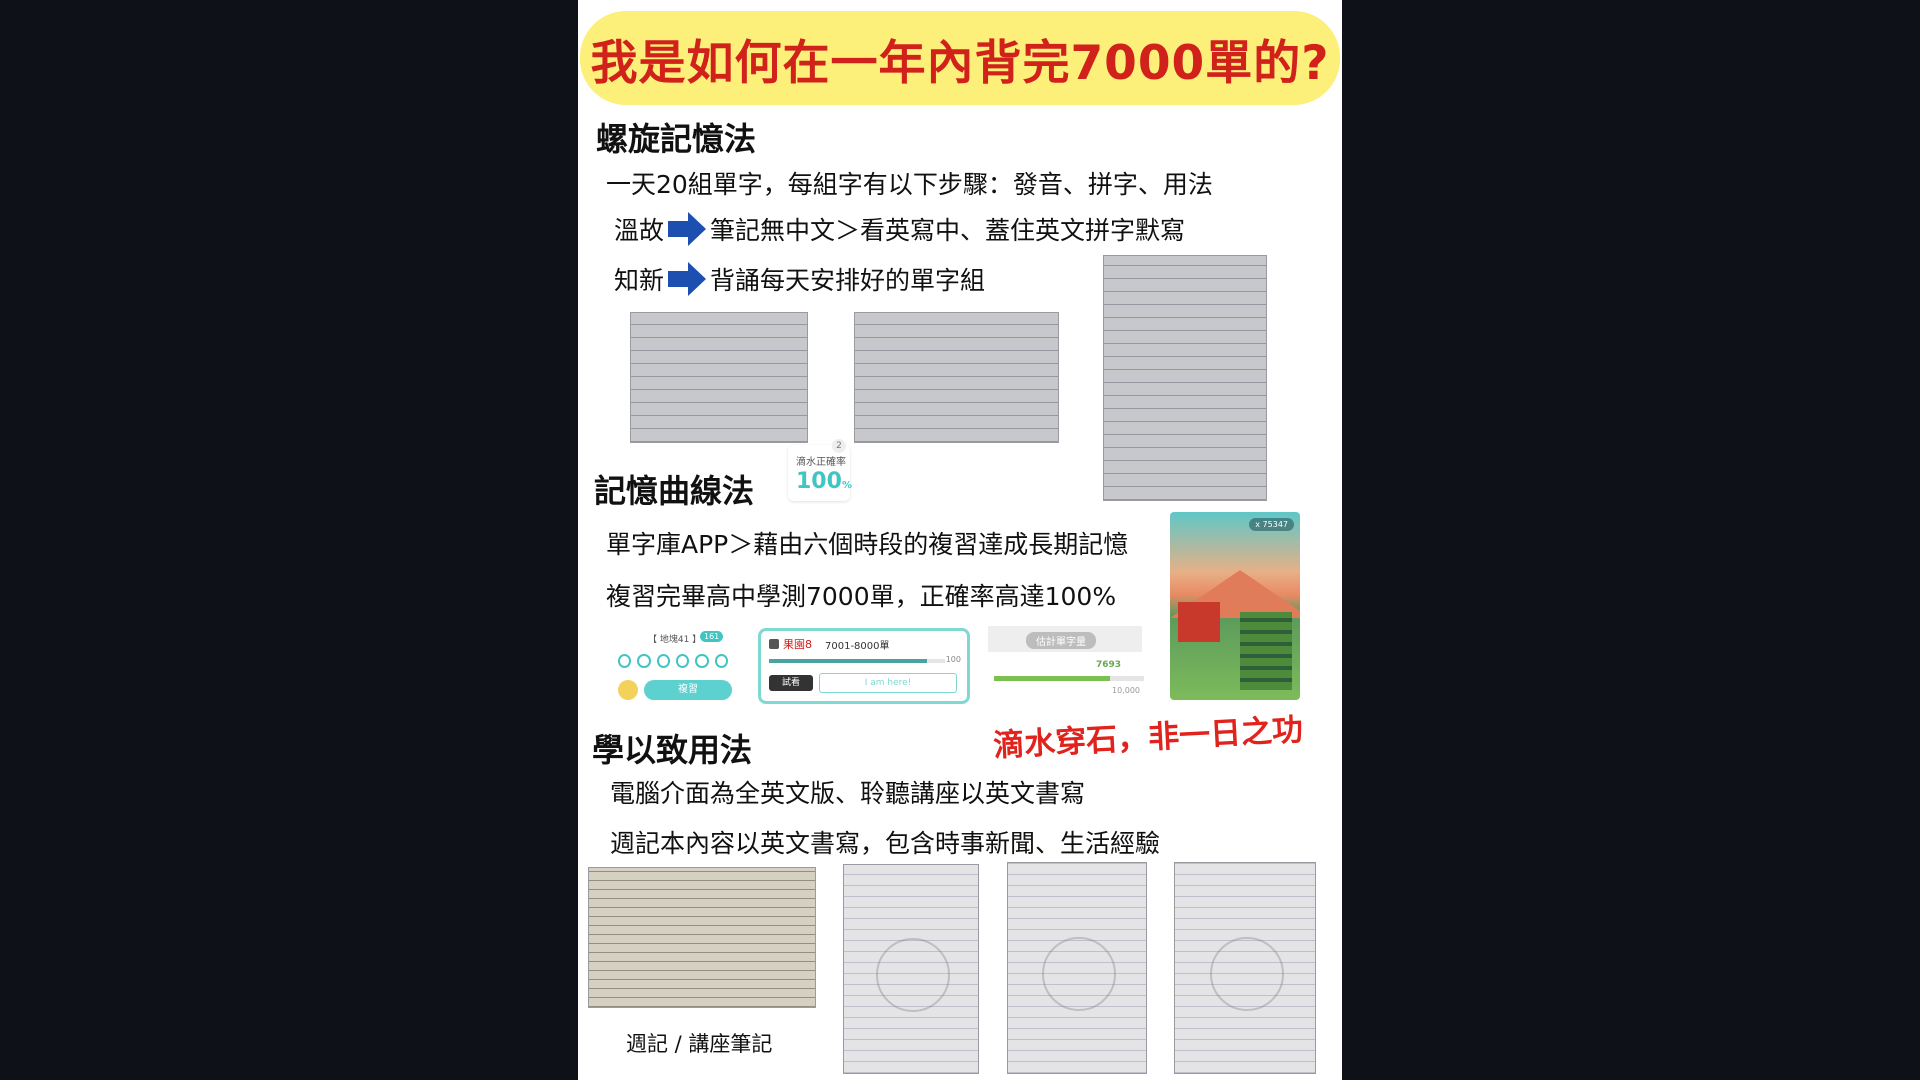 The image size is (1920, 1080). I want to click on game-scene-image: x 75347, so click(1235, 606).